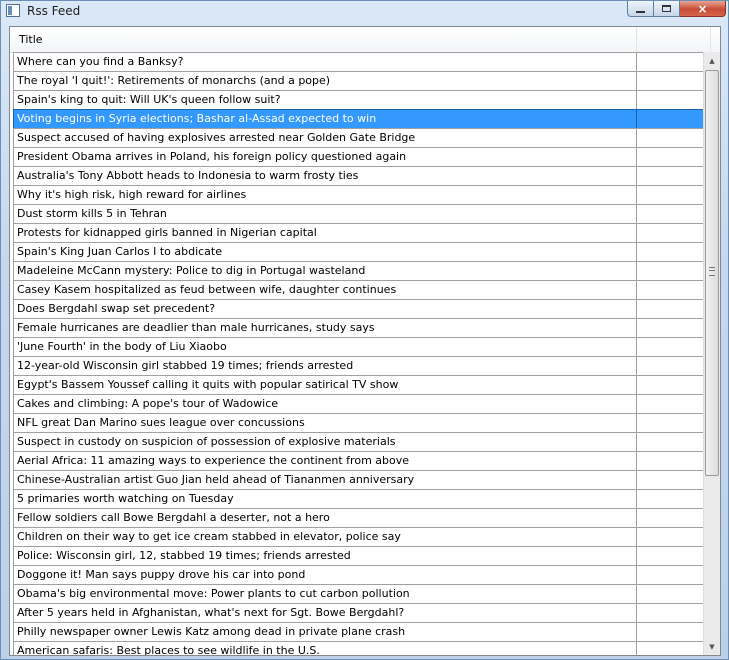 Image resolution: width=729 pixels, height=660 pixels. I want to click on row-title-cell: Spain's King Juan Carlos I to abdicate, so click(325, 252).